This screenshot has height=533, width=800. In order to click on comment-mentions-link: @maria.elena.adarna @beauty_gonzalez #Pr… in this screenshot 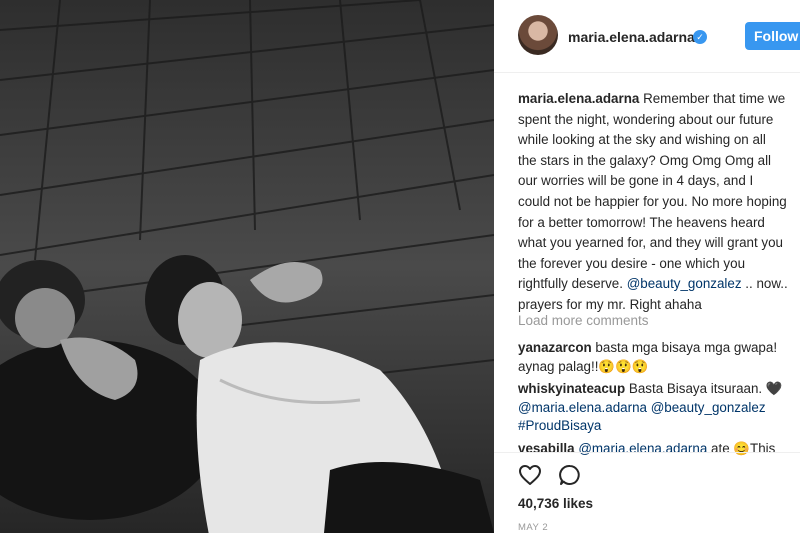, I will do `click(642, 417)`.